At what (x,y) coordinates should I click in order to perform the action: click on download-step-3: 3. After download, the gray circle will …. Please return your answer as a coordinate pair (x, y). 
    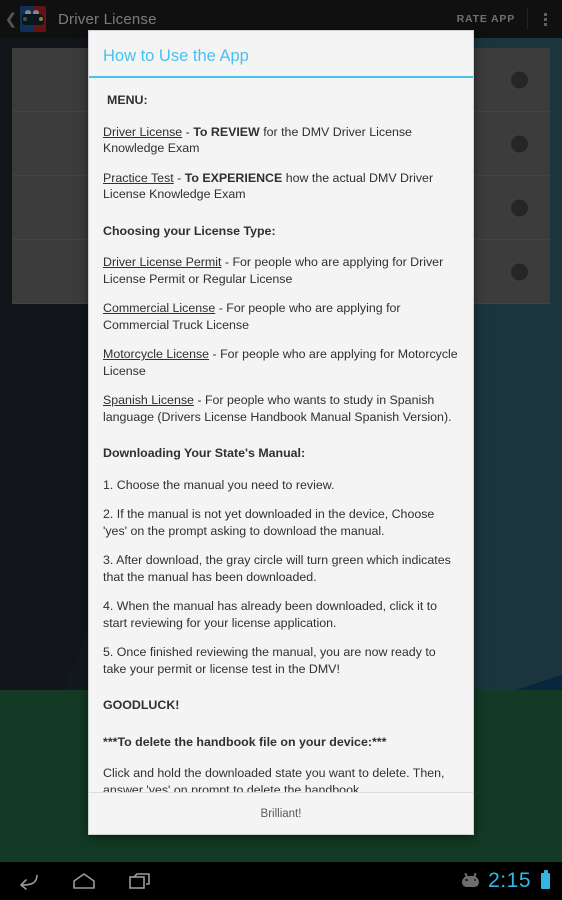
    Looking at the image, I should click on (277, 568).